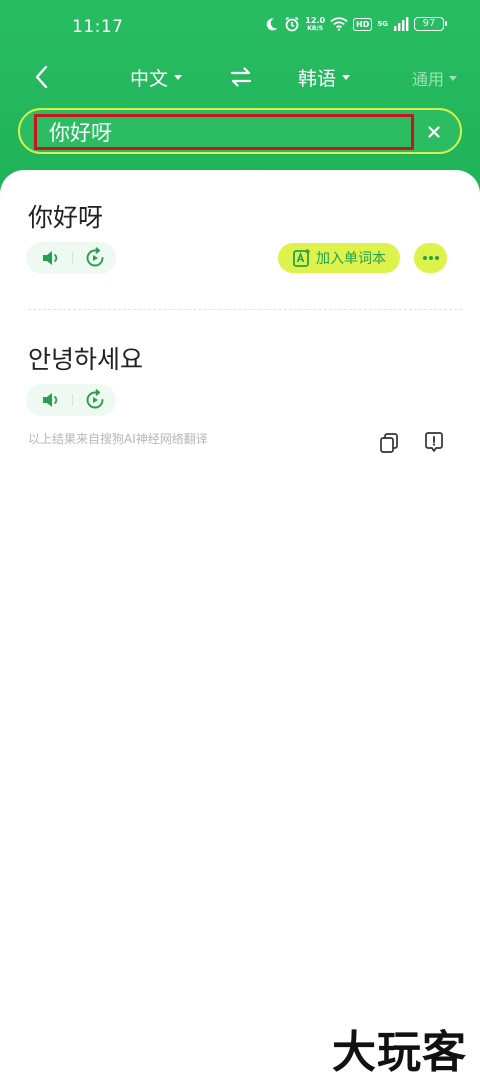 Image resolution: width=480 pixels, height=1072 pixels. Describe the element at coordinates (399, 1049) in the screenshot. I see `watermark: 大玩客` at that location.